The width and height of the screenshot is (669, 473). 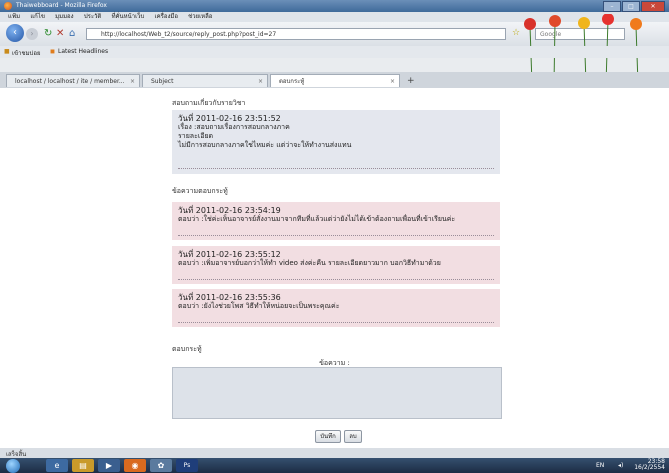 I want to click on clock: 23:58 16/2/2554, so click(x=649, y=465).